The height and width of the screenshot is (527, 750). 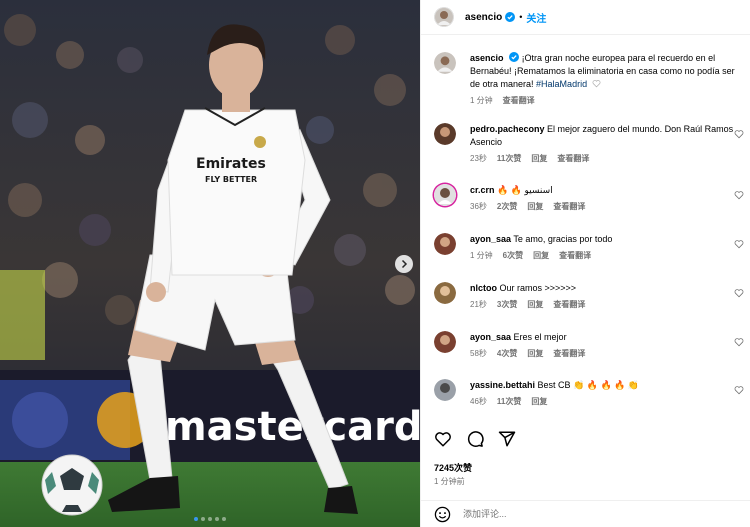 I want to click on comment-time: 46秒, so click(x=478, y=401).